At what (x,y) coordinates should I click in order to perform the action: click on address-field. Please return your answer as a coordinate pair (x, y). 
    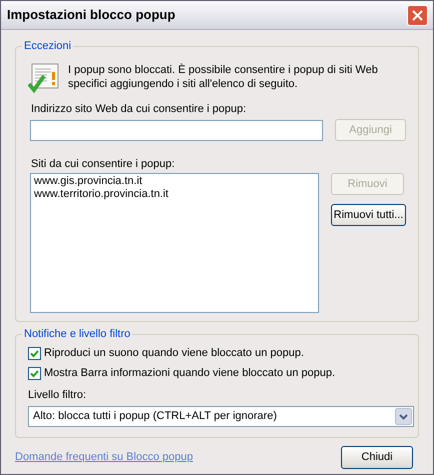
    Looking at the image, I should click on (177, 130).